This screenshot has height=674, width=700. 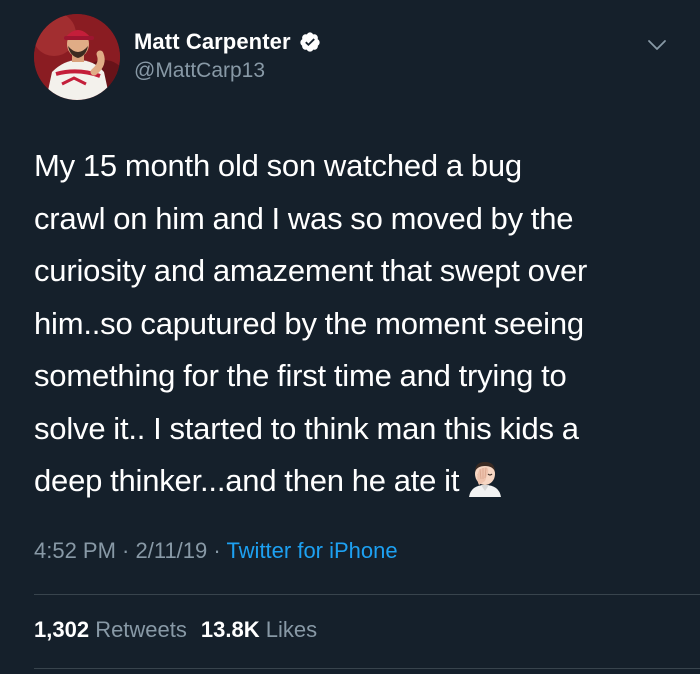 What do you see at coordinates (278, 165) in the screenshot?
I see `tweet-line: My 15 month old son watched a bug` at bounding box center [278, 165].